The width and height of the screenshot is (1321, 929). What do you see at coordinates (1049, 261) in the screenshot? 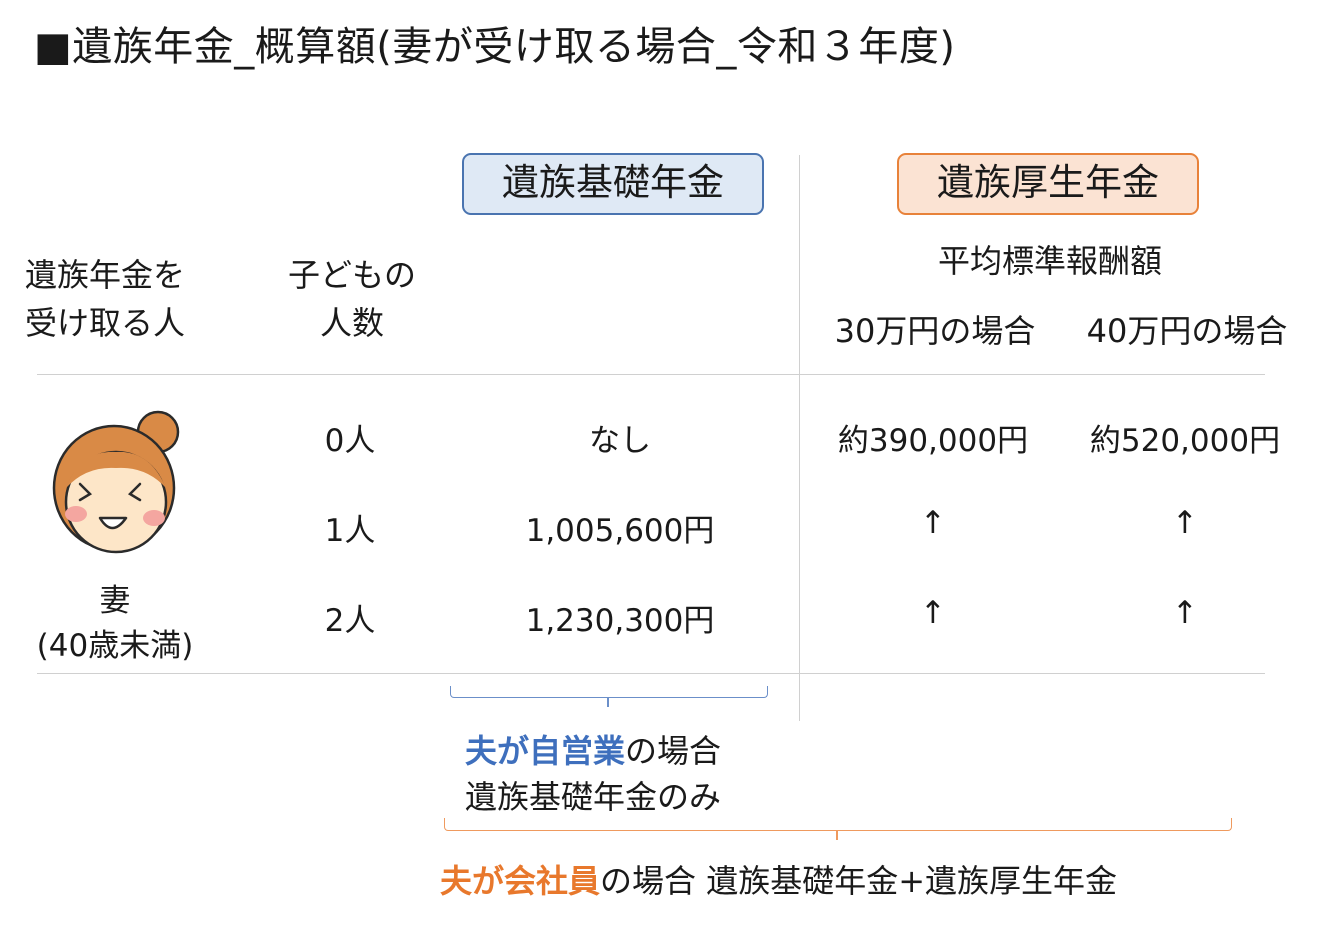
I see `average-pay-header: 平均標準報酬額` at bounding box center [1049, 261].